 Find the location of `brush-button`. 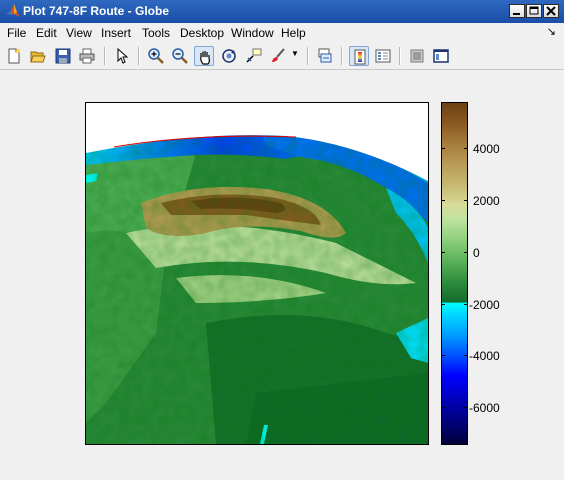

brush-button is located at coordinates (278, 56).